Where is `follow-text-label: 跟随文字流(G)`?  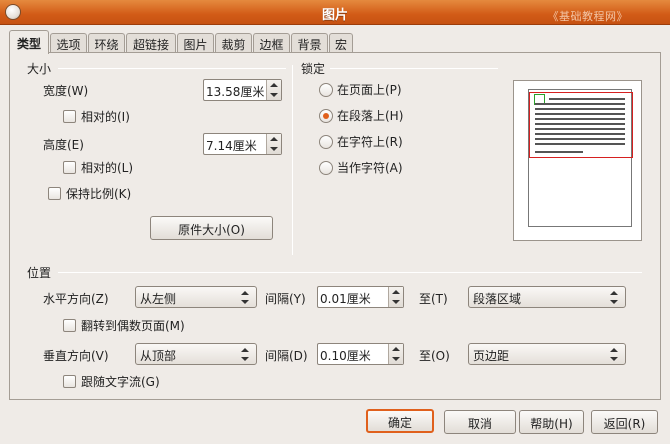
follow-text-label: 跟随文字流(G) is located at coordinates (120, 381).